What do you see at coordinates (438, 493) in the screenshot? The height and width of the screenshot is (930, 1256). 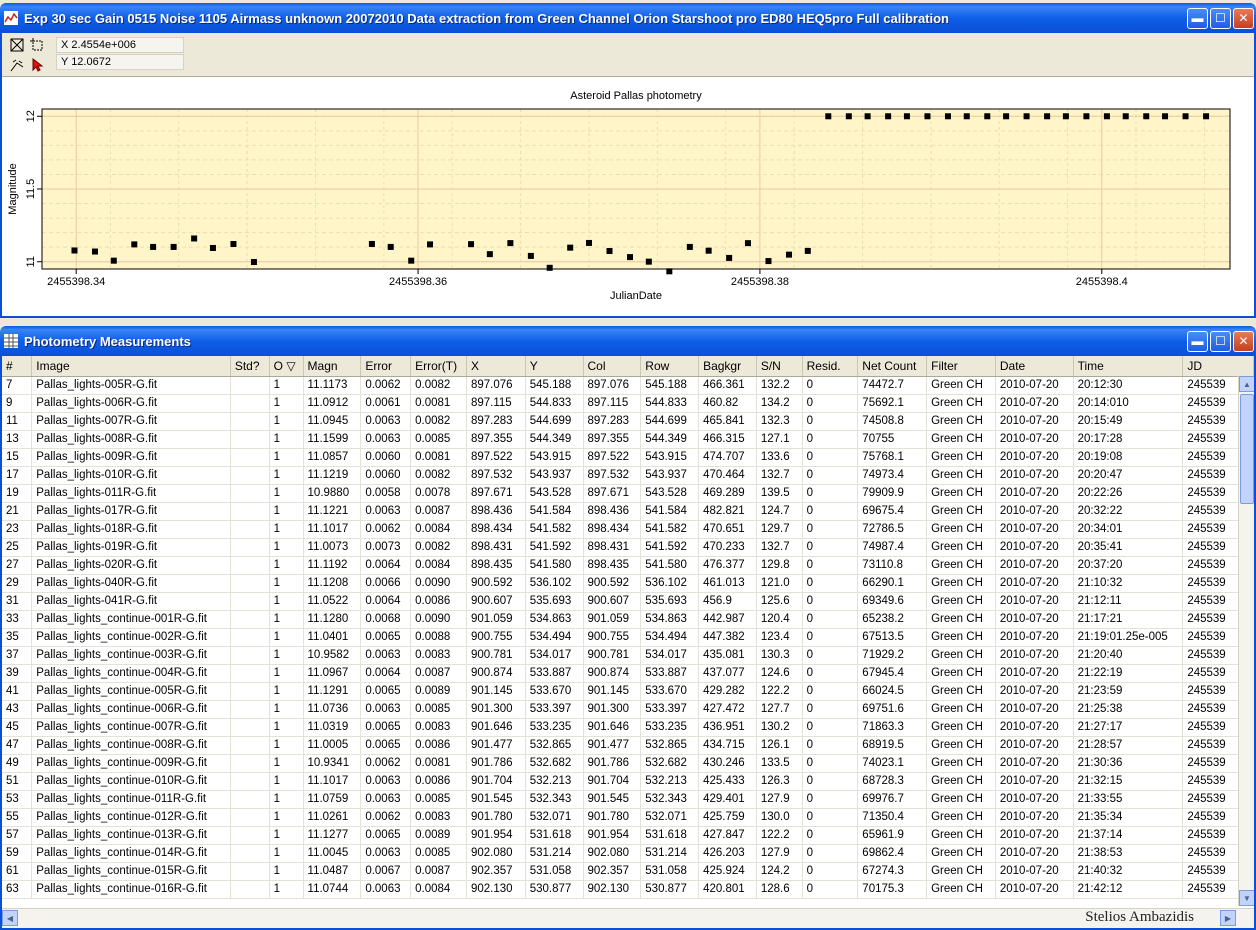 I see `table-cell: 0.0078` at bounding box center [438, 493].